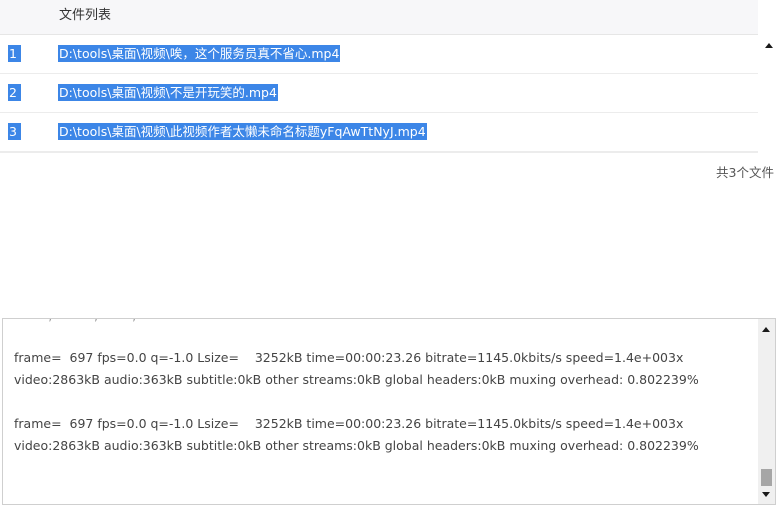 The image size is (782, 513). Describe the element at coordinates (85, 15) in the screenshot. I see `file-list-column-header: 文件列表` at that location.